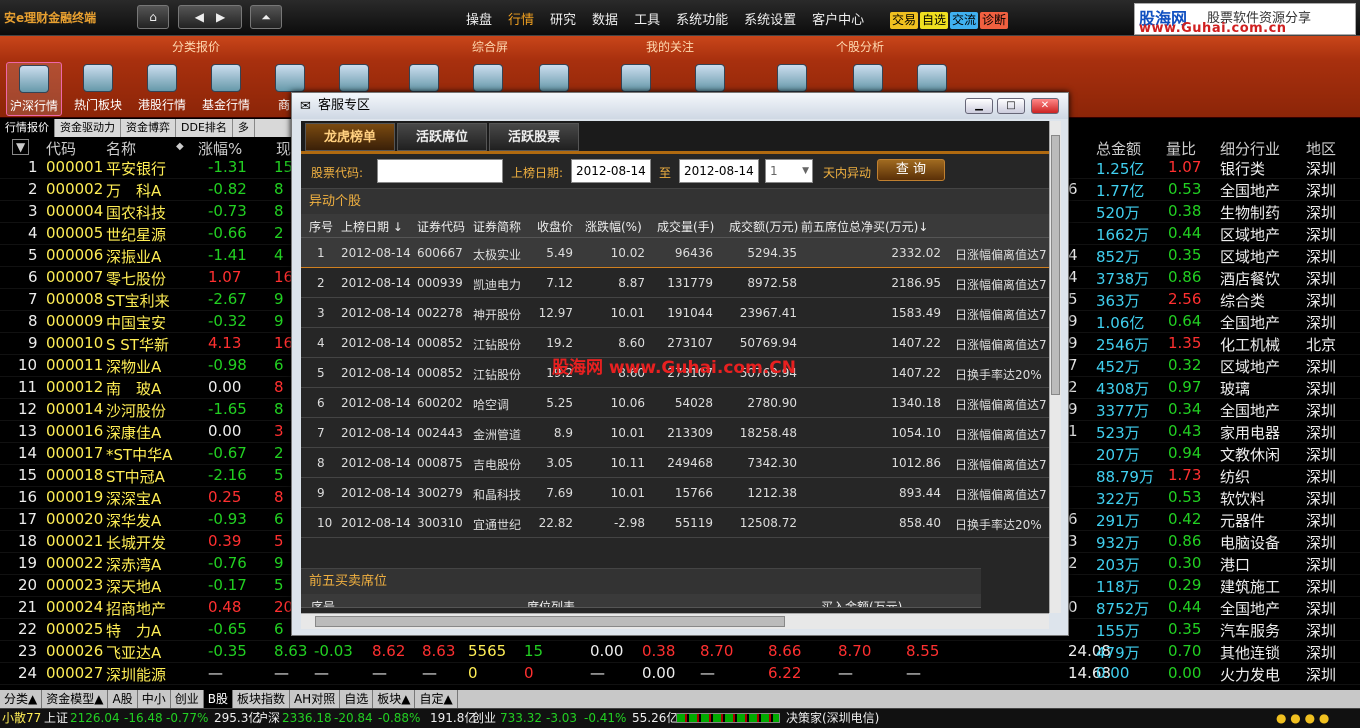 The width and height of the screenshot is (1360, 728). I want to click on result-col-header: 前五席位总净买(万元)↓, so click(864, 226).